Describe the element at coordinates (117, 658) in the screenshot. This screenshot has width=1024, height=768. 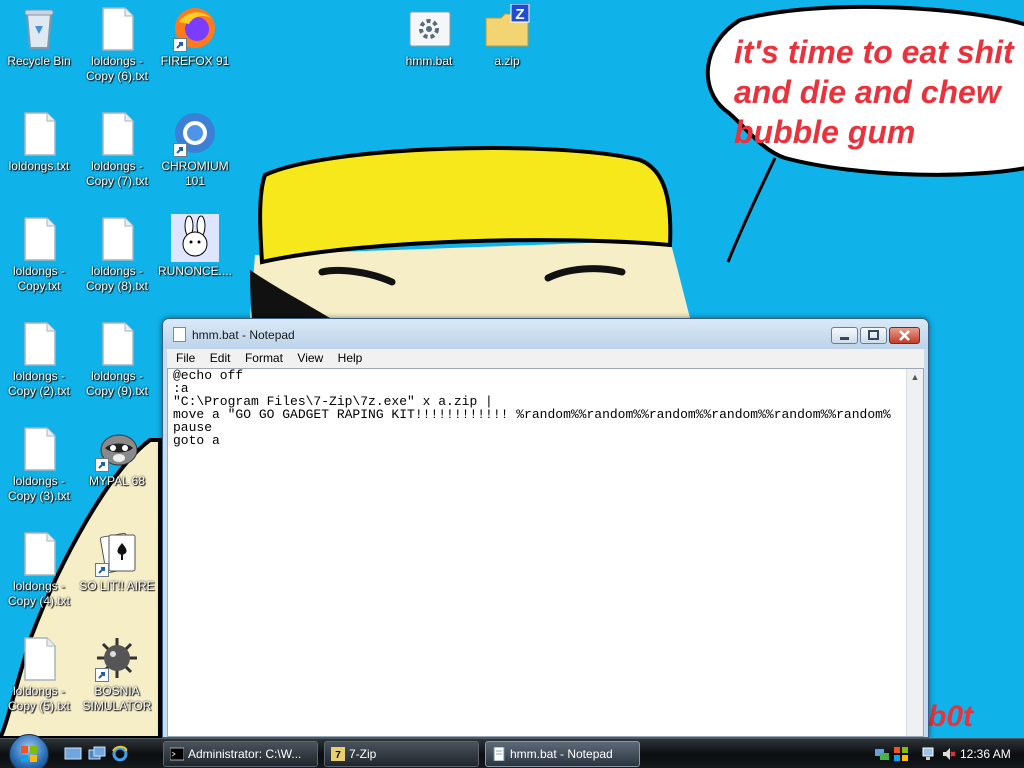
I see `minesweeper-icon` at that location.